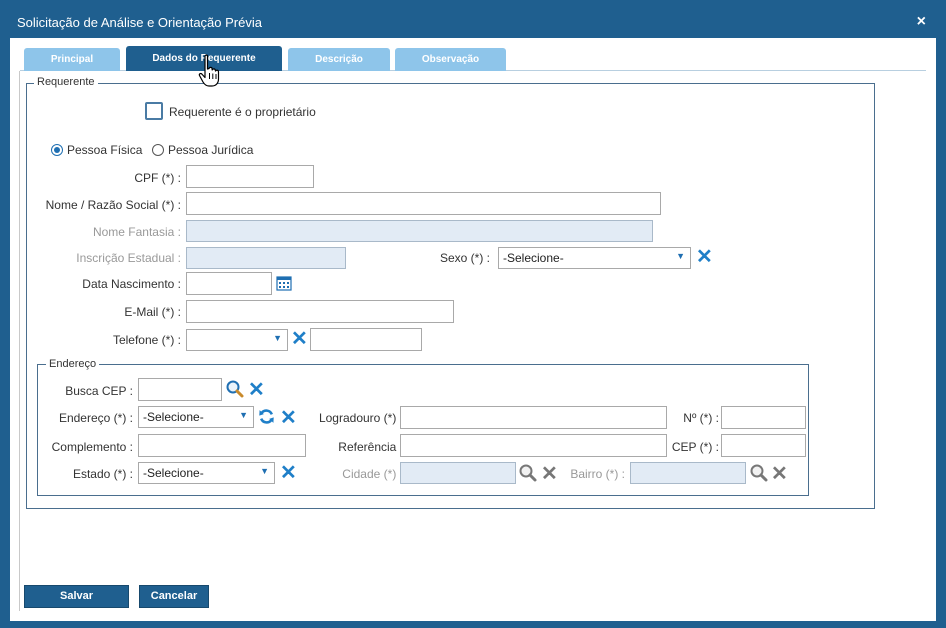 This screenshot has width=946, height=628. Describe the element at coordinates (320, 311) in the screenshot. I see `email-input` at that location.